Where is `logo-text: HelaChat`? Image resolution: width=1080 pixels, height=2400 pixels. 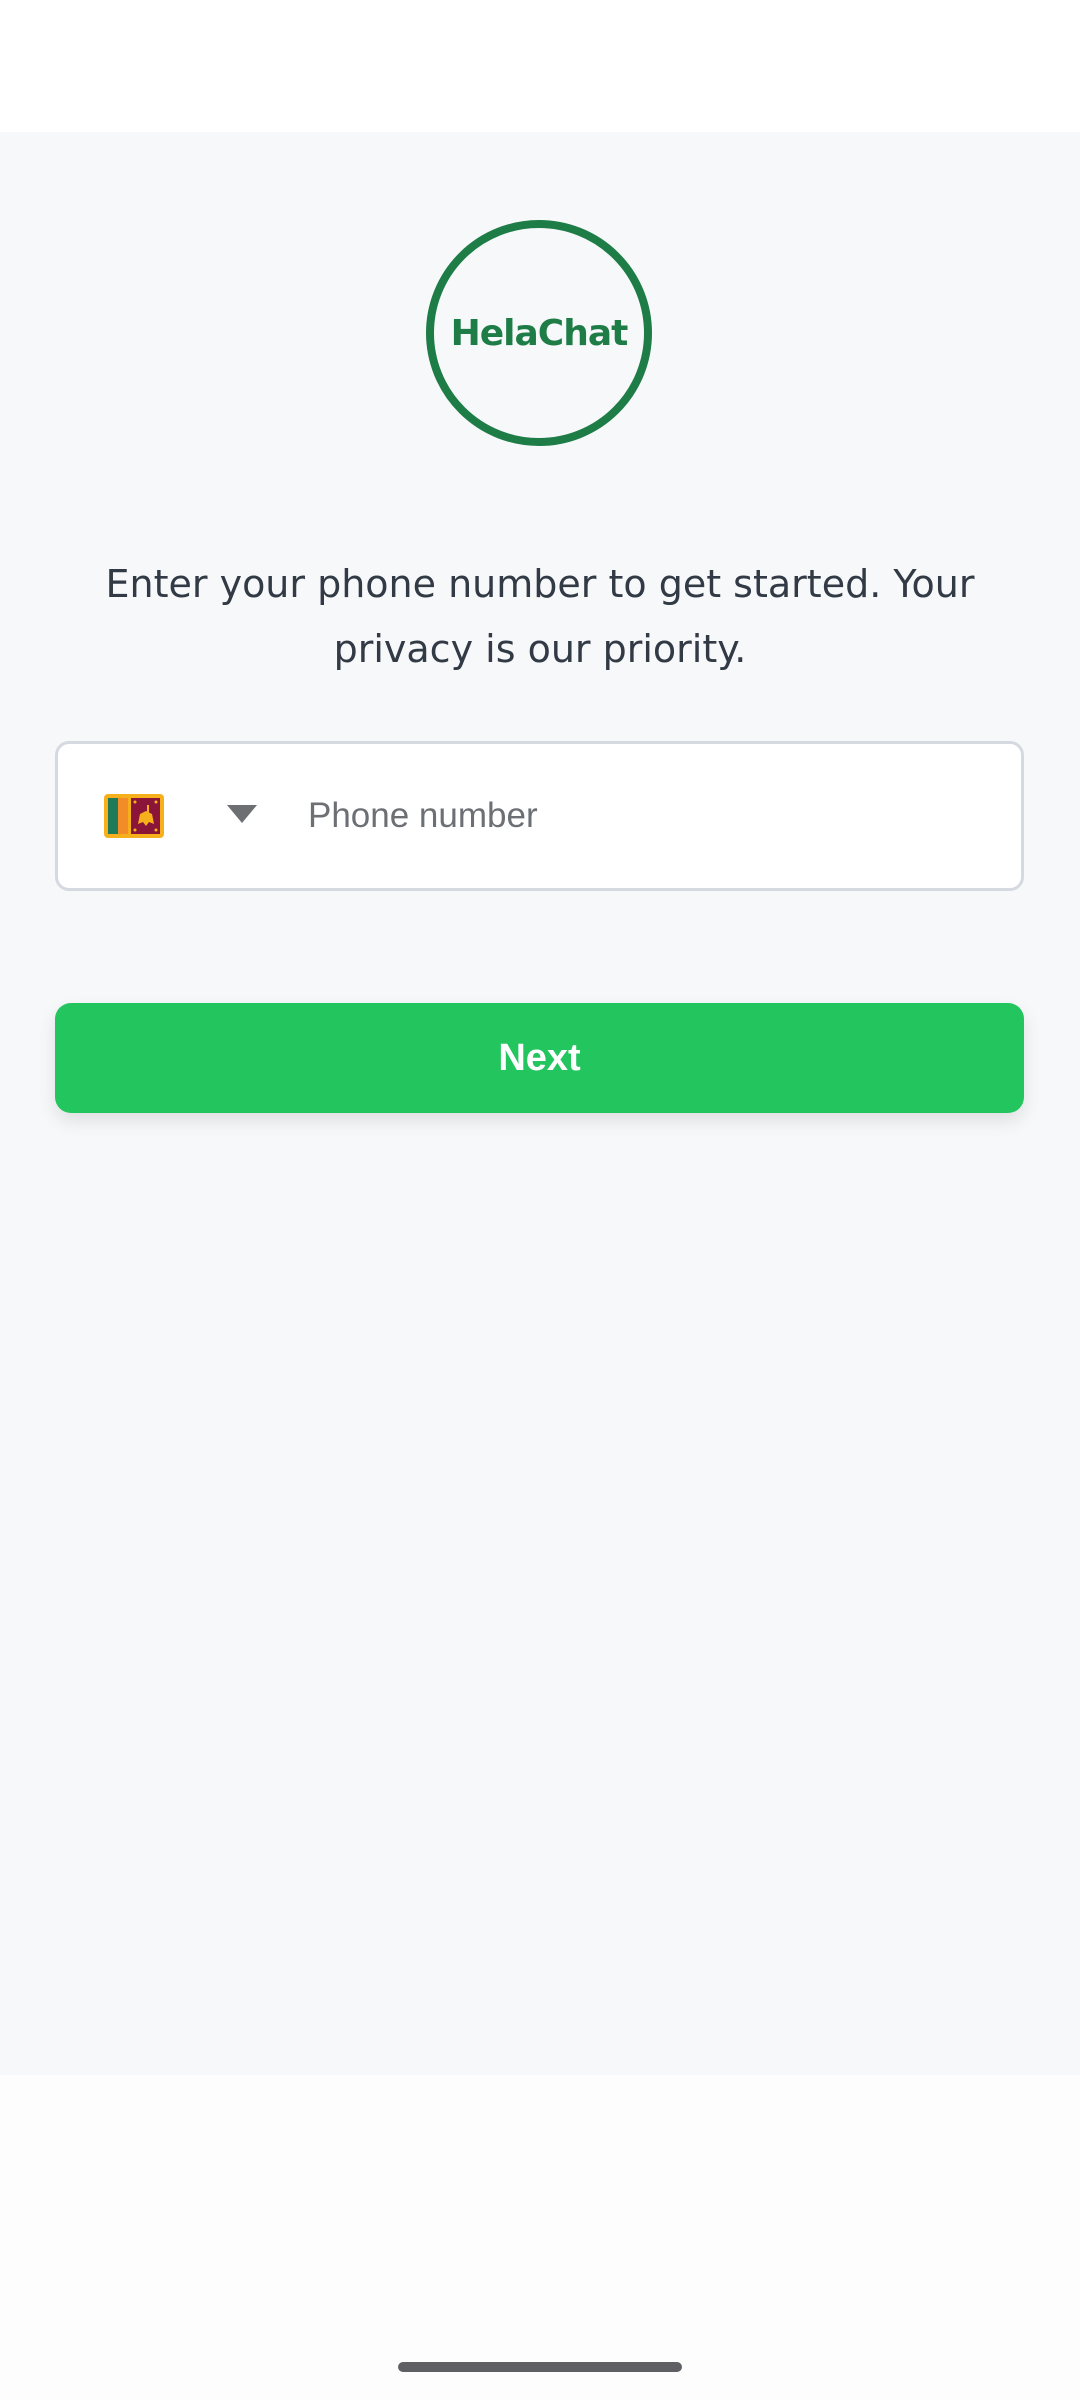 logo-text: HelaChat is located at coordinates (539, 333).